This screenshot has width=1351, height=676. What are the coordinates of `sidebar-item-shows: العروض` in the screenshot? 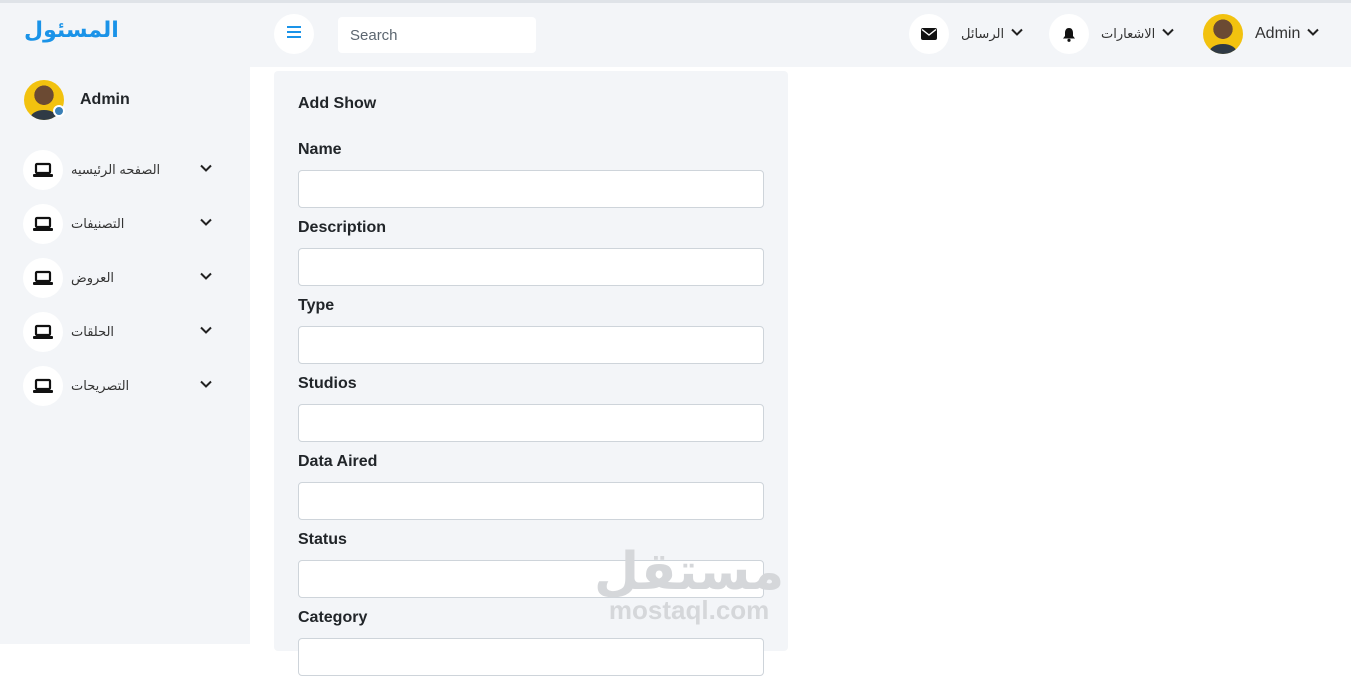 It's located at (123, 278).